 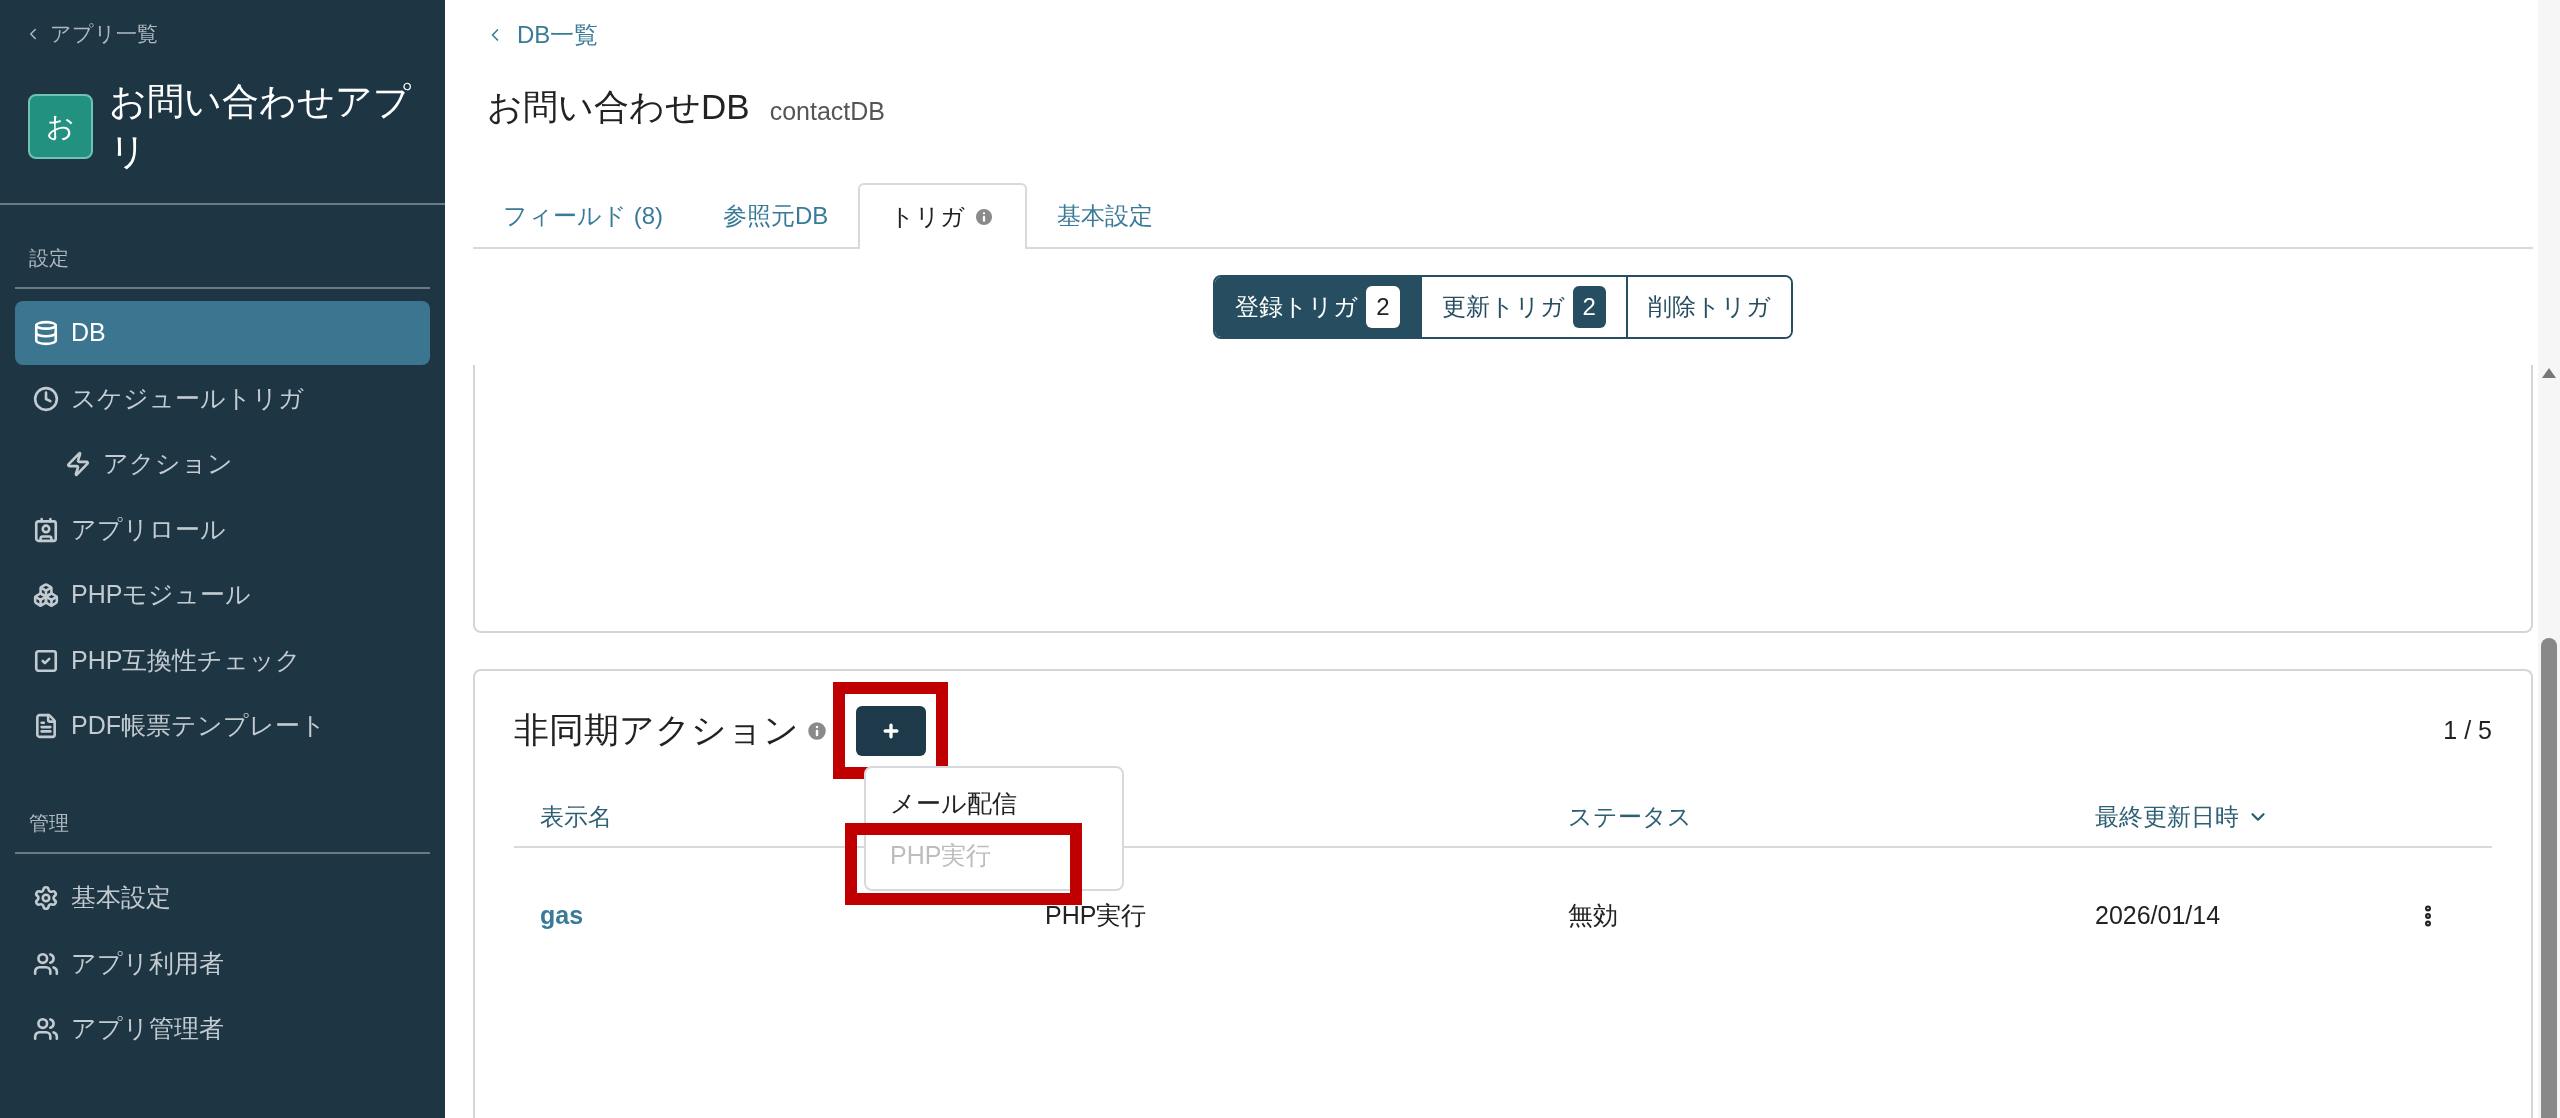 I want to click on page-subtitle: contactDB, so click(x=827, y=111).